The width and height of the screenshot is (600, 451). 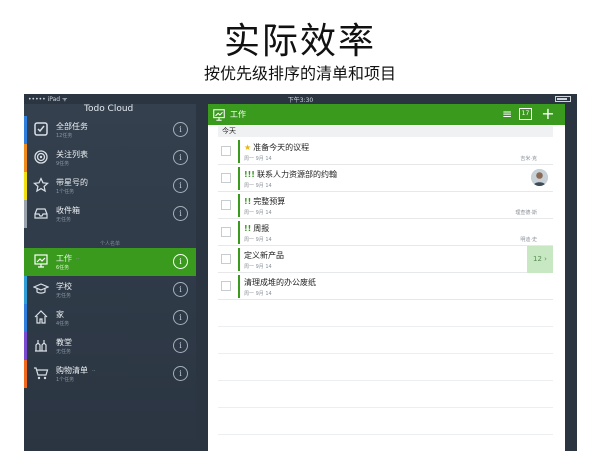 I want to click on task-row: !!! 联系人力资源部的约翰 周一 9月 14, so click(x=385, y=178).